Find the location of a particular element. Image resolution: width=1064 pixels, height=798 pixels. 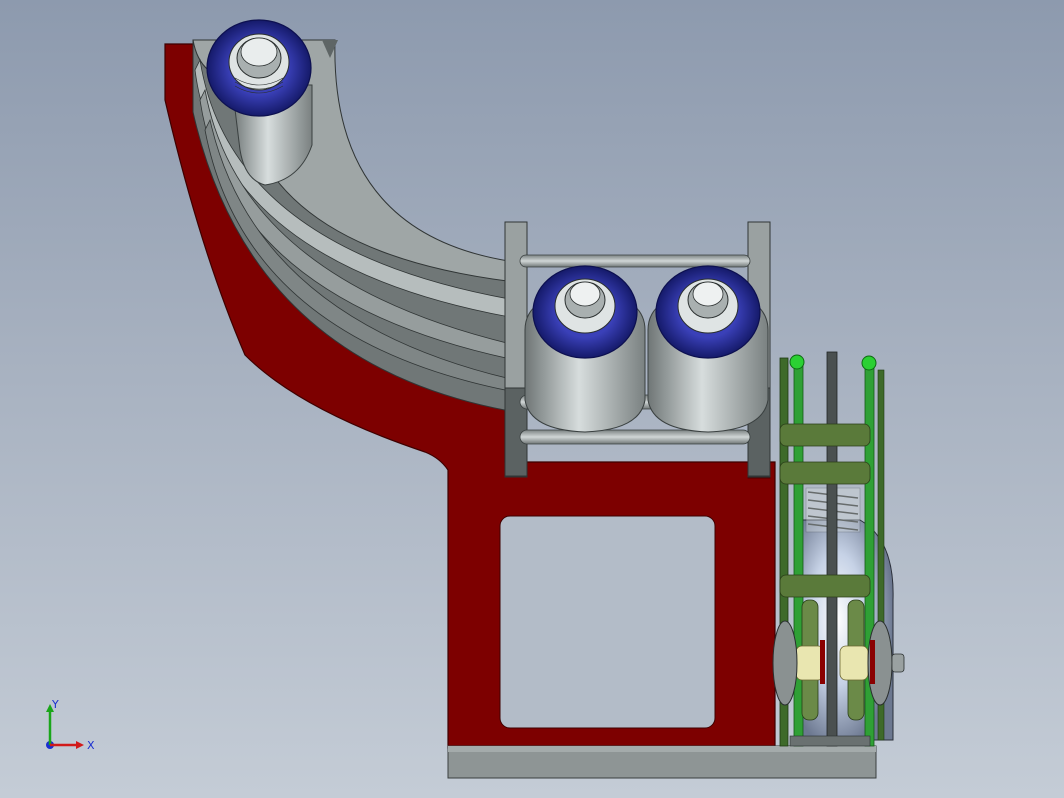

x-axis-icon is located at coordinates (67, 745).